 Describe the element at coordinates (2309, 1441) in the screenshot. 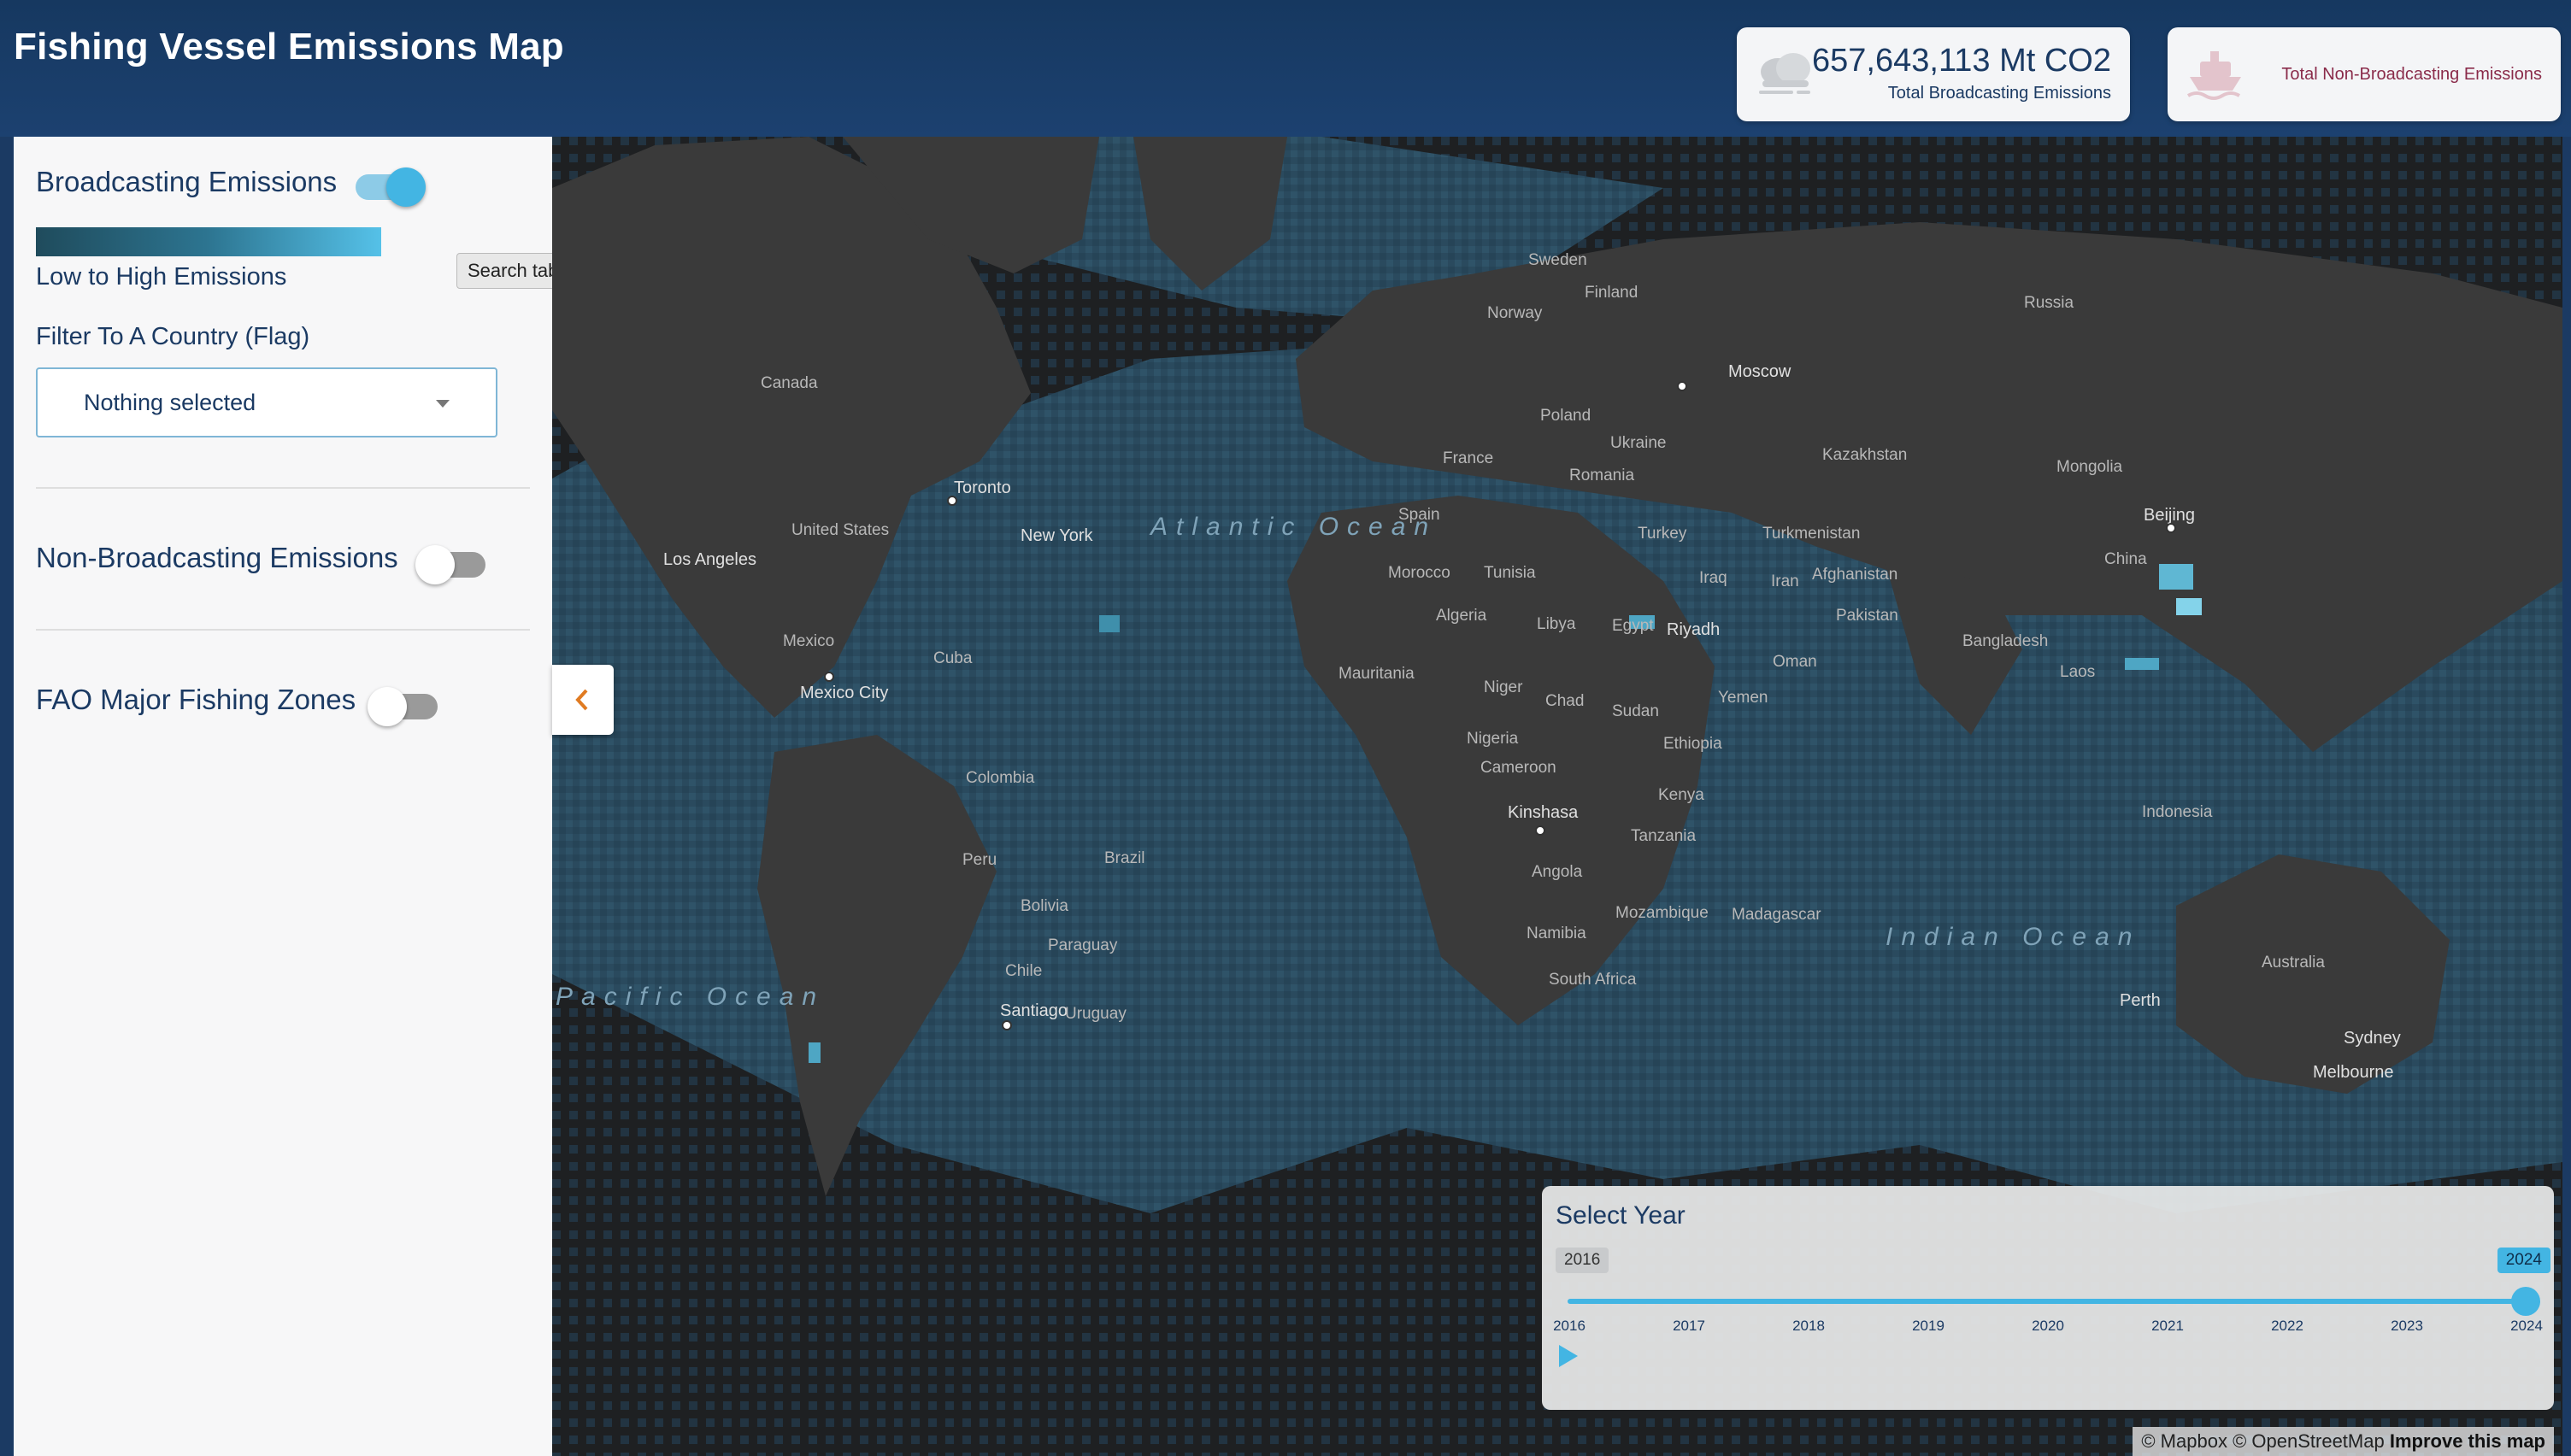

I see `osm-attribution-link: © OpenStreetMap` at that location.